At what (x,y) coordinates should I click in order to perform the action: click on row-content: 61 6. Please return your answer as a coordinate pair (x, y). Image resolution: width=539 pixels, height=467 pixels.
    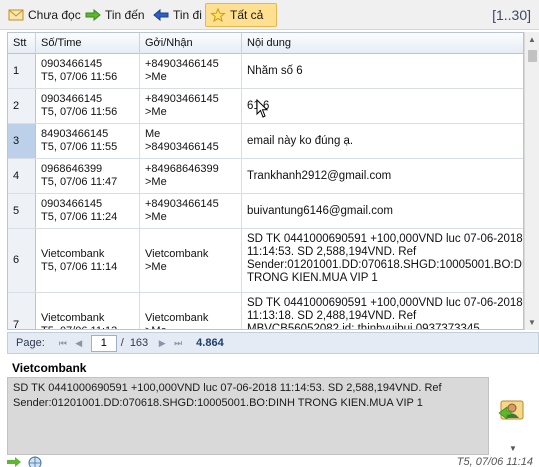
    Looking at the image, I should click on (258, 105).